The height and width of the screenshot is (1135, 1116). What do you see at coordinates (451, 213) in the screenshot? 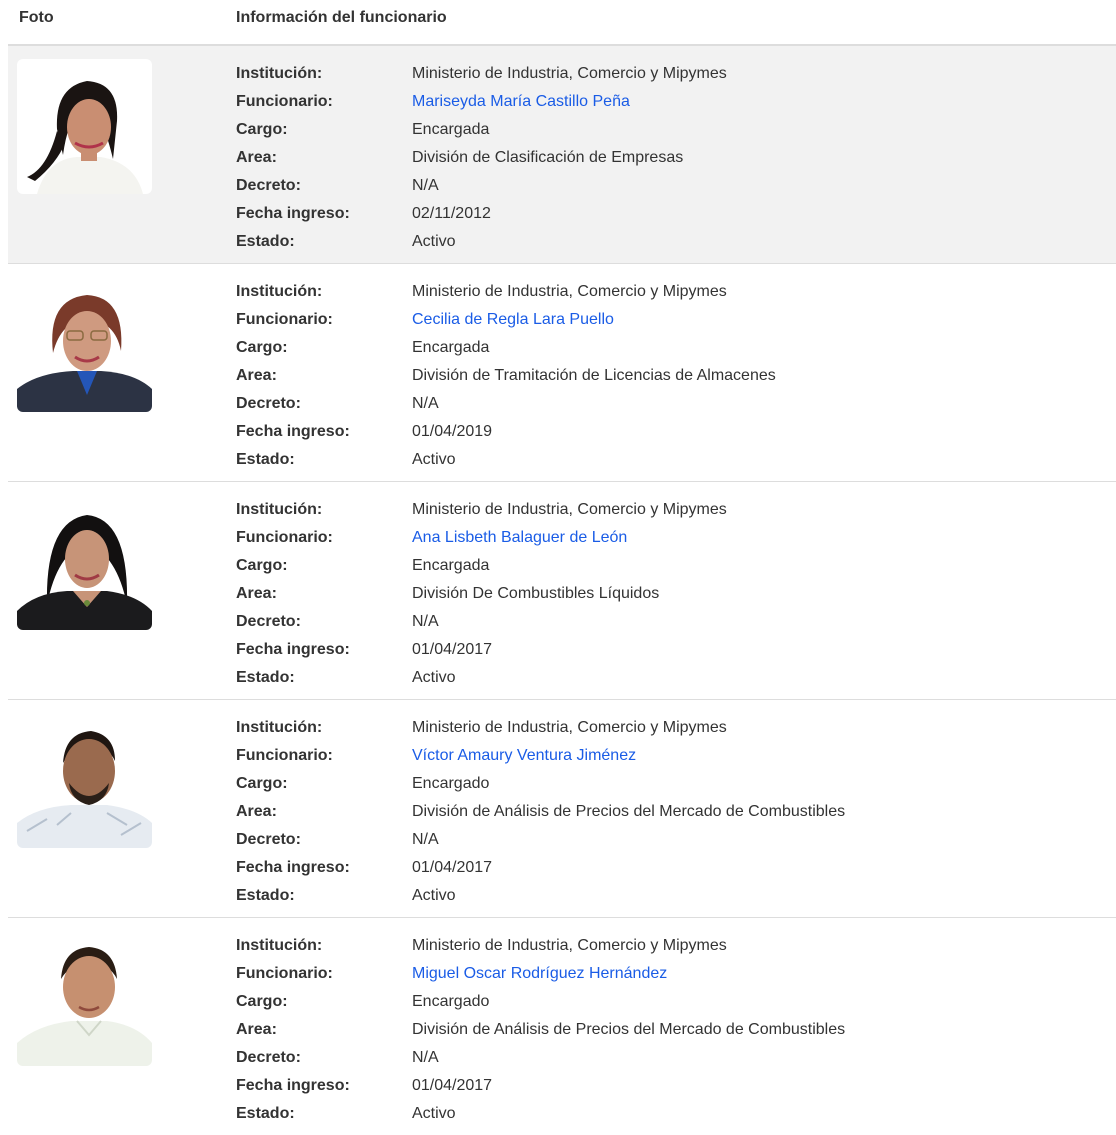
I see `value-fecha-ingreso: 02/11/2012` at bounding box center [451, 213].